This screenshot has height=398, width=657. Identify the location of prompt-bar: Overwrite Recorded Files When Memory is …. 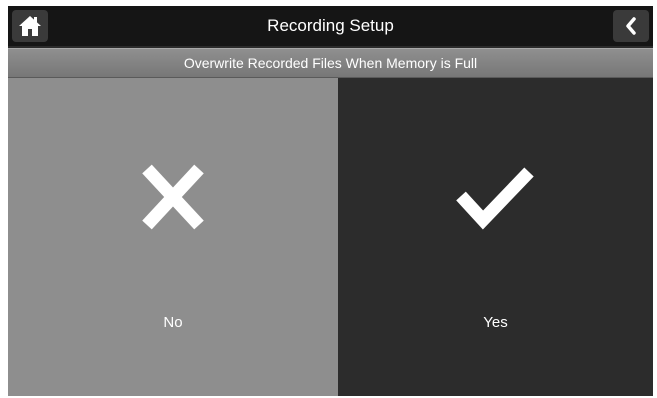
(330, 63).